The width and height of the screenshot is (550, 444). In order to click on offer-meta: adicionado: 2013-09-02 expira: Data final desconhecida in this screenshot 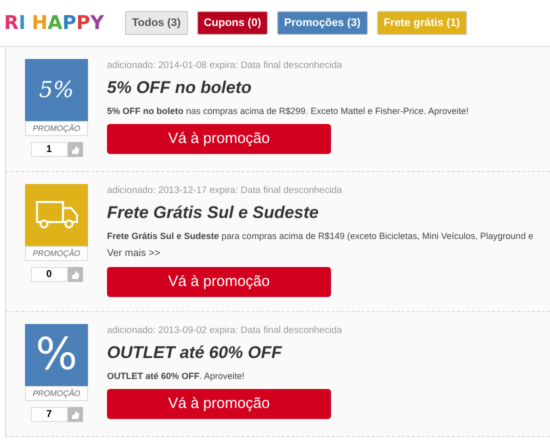, I will do `click(224, 331)`.